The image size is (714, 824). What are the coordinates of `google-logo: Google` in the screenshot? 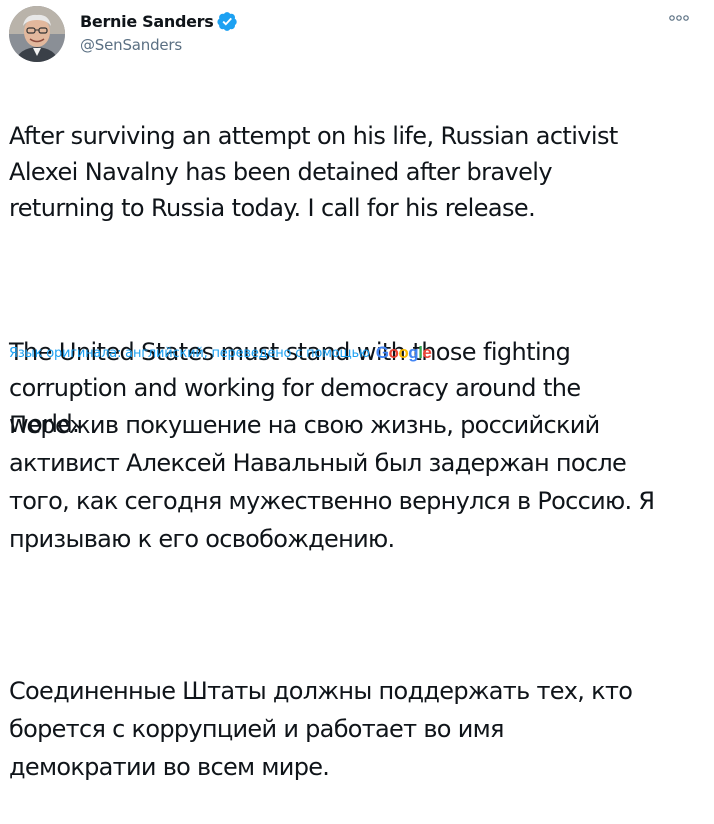 It's located at (404, 353).